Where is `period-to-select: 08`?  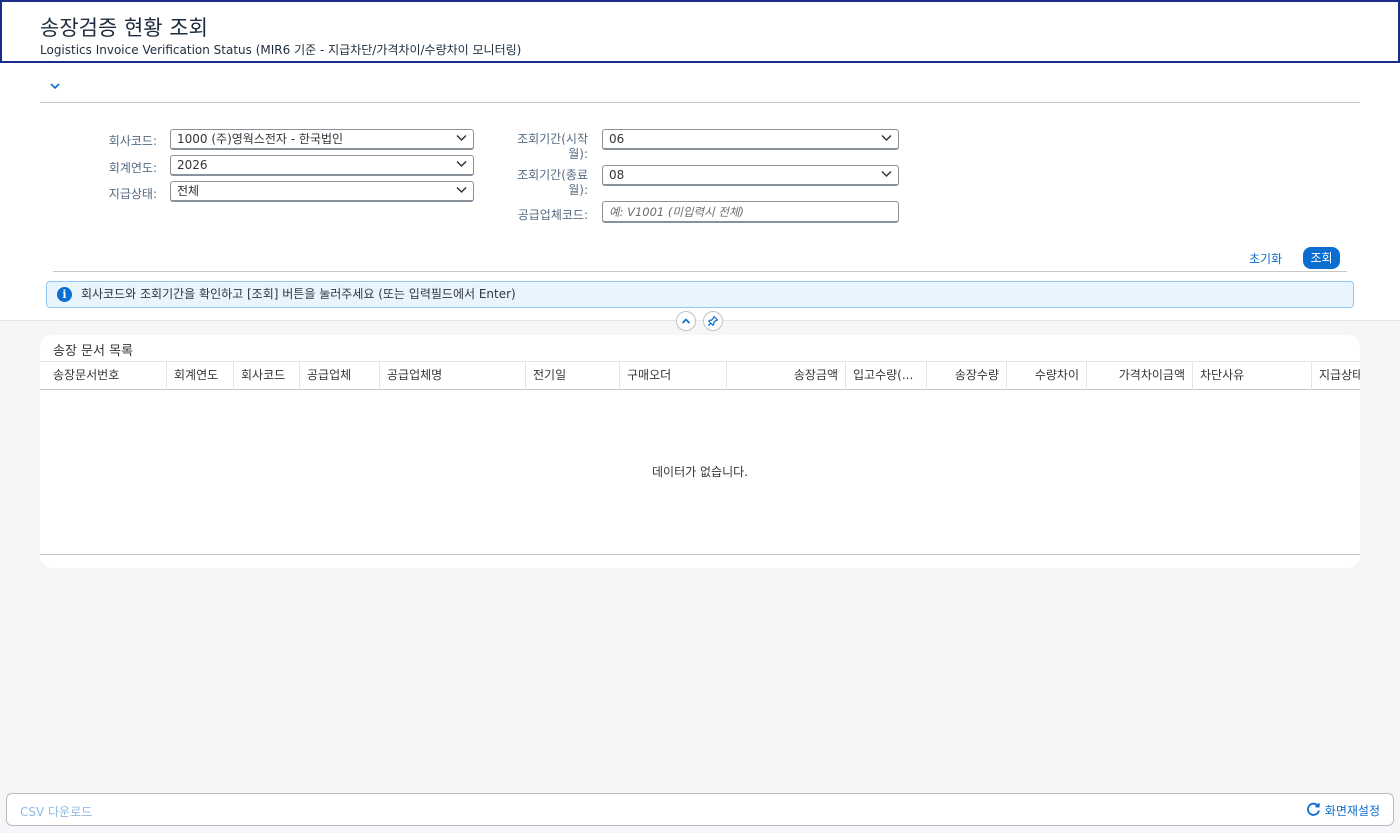
period-to-select: 08 is located at coordinates (750, 175).